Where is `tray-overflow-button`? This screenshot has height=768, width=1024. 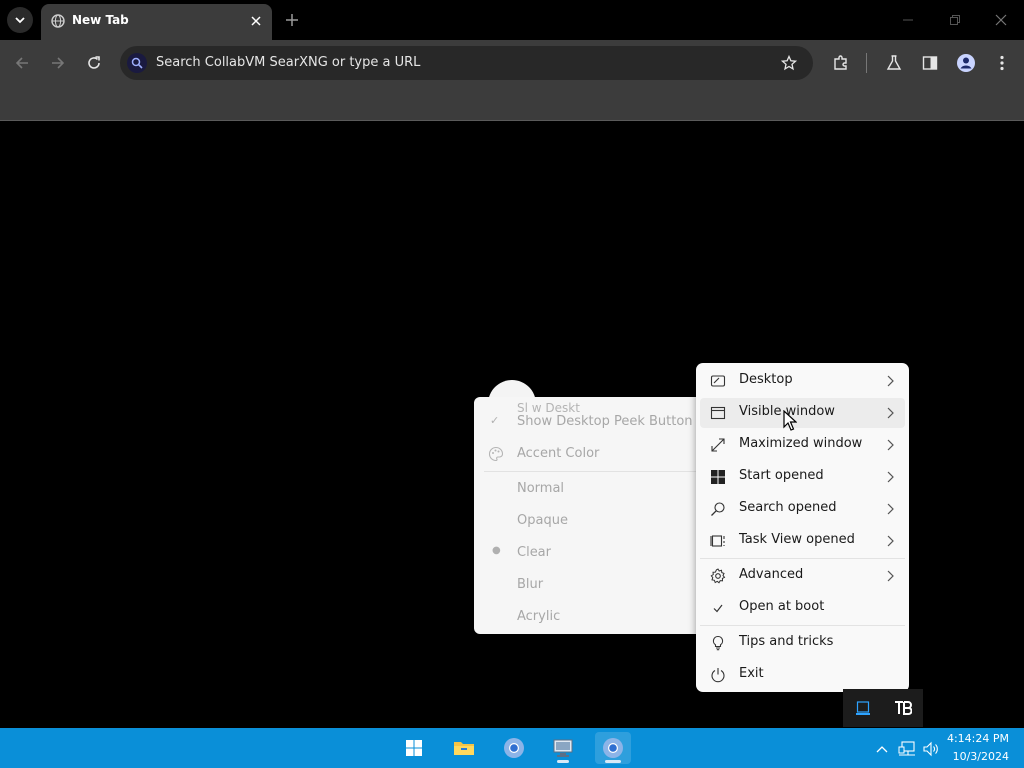
tray-overflow-button is located at coordinates (882, 749).